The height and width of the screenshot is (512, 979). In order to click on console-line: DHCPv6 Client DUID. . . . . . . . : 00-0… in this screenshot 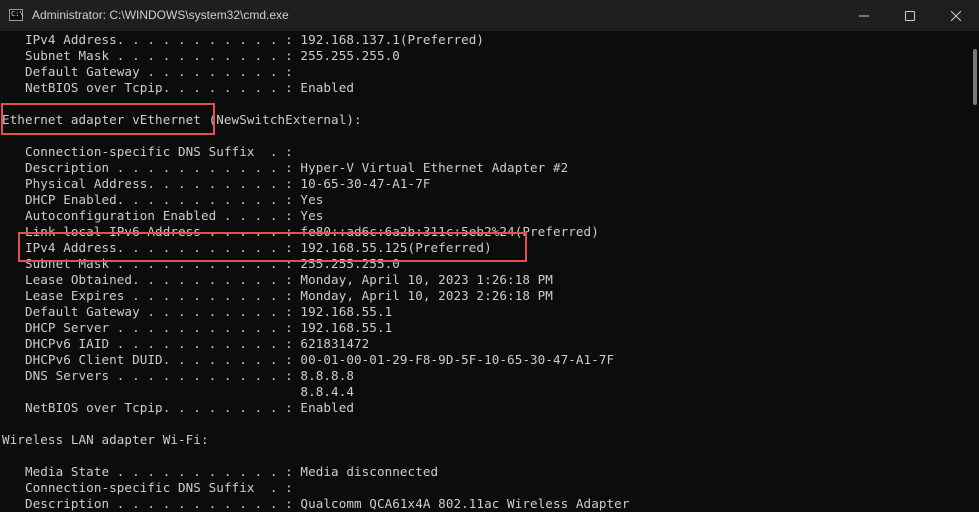, I will do `click(308, 359)`.